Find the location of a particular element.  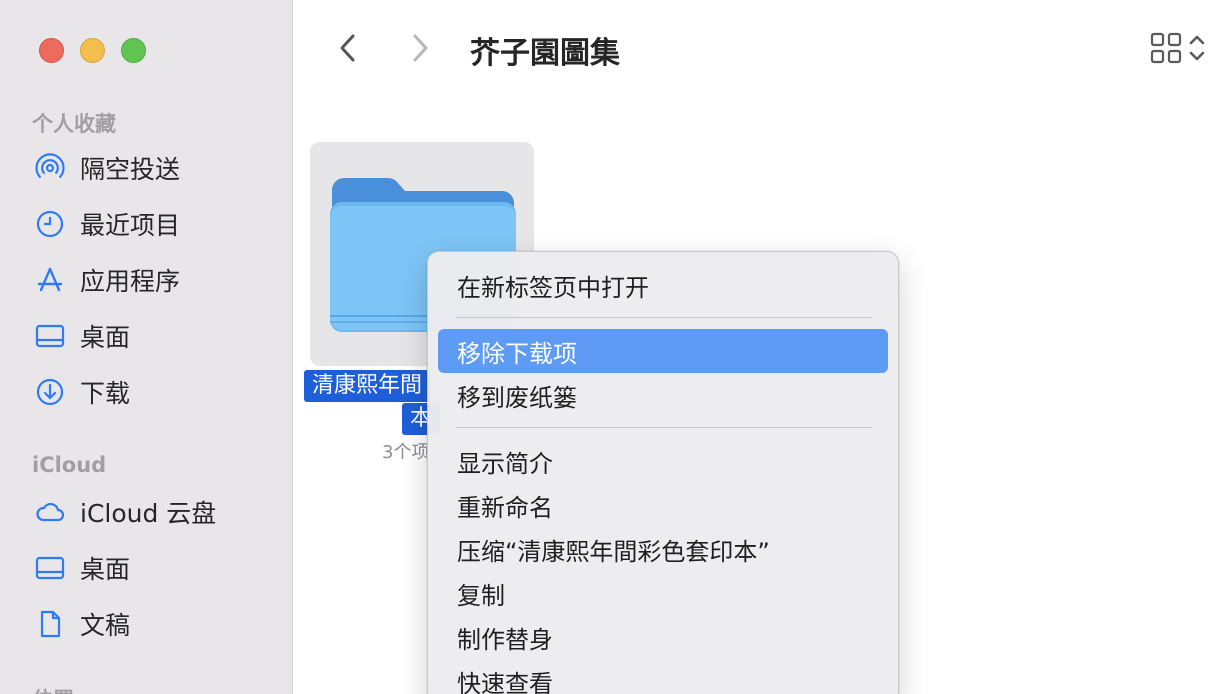

view-mode-button is located at coordinates (1178, 48).